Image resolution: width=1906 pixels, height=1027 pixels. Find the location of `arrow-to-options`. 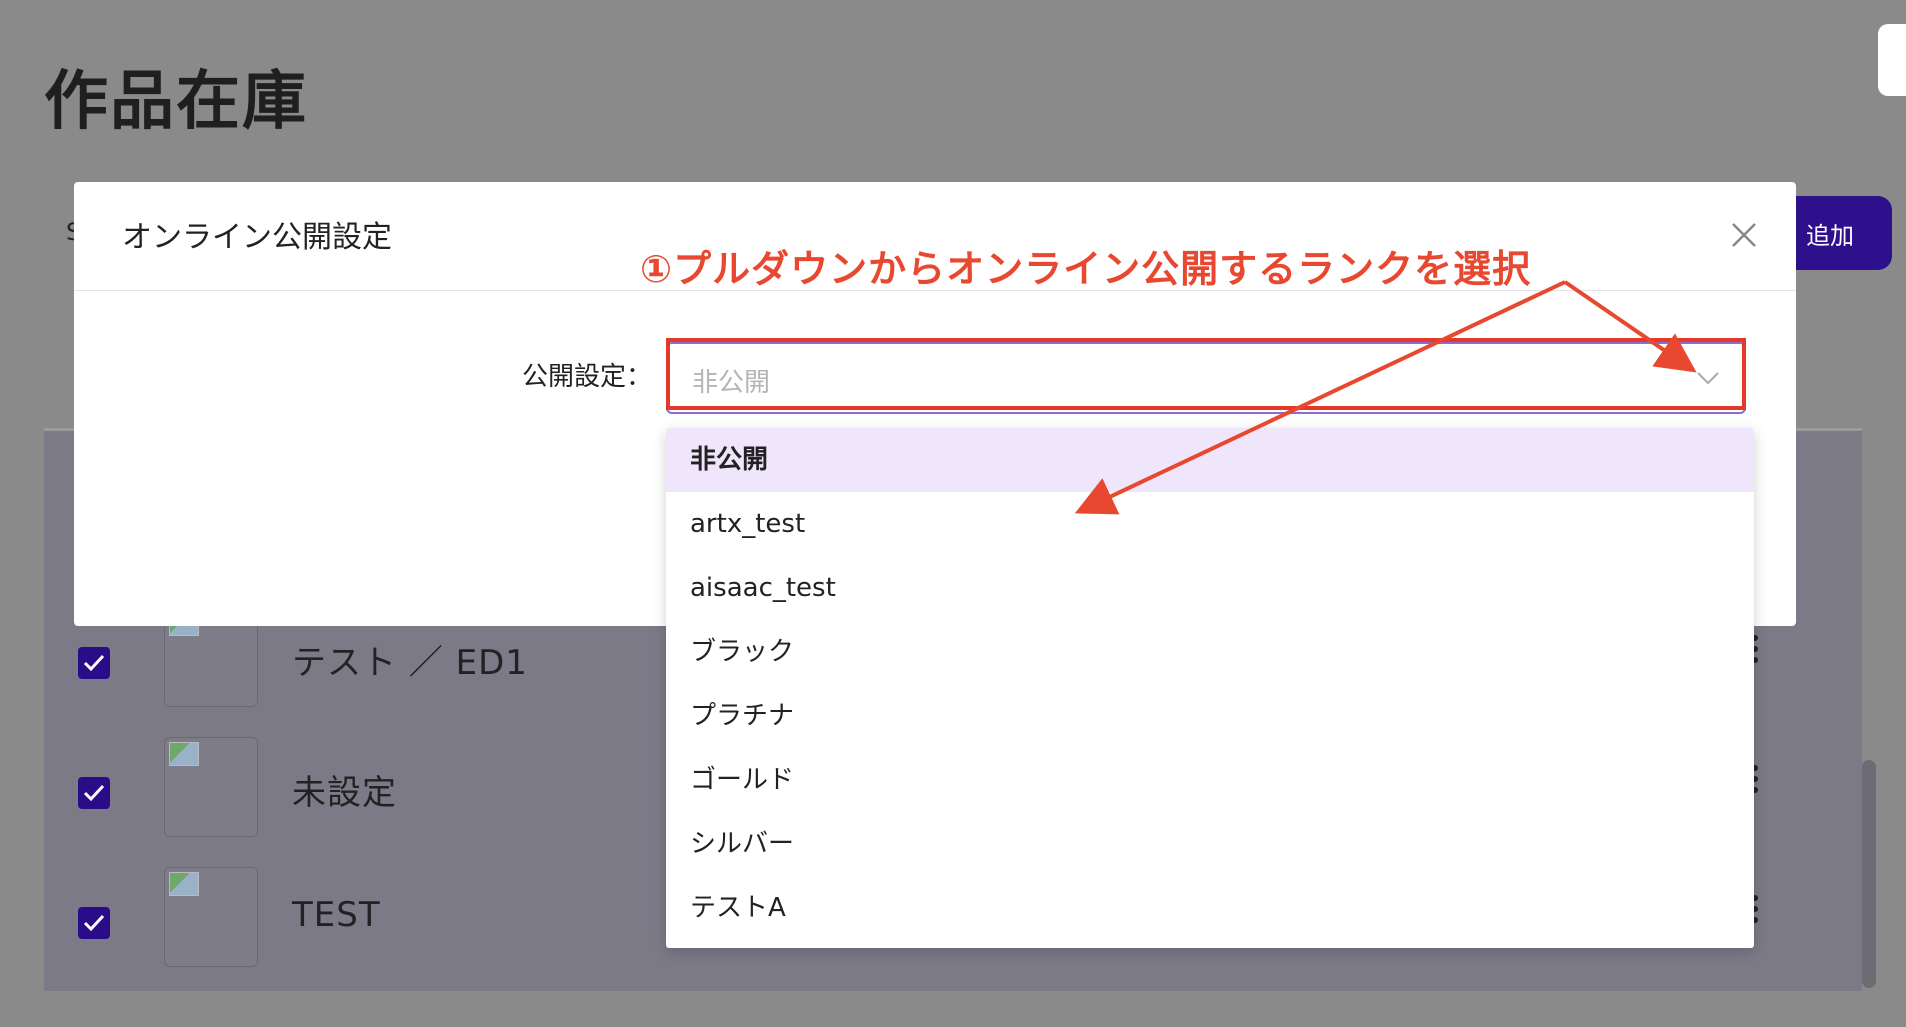

arrow-to-options is located at coordinates (1320, 397).